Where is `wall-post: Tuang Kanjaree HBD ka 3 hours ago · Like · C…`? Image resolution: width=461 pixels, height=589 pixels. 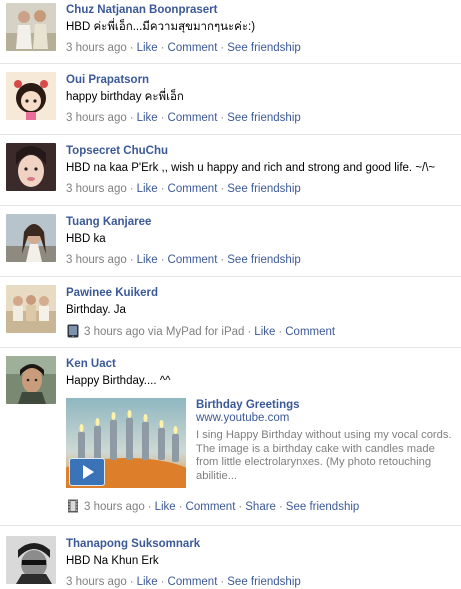 wall-post: Tuang Kanjaree HBD ka 3 hours ago · Like · C… is located at coordinates (230, 241).